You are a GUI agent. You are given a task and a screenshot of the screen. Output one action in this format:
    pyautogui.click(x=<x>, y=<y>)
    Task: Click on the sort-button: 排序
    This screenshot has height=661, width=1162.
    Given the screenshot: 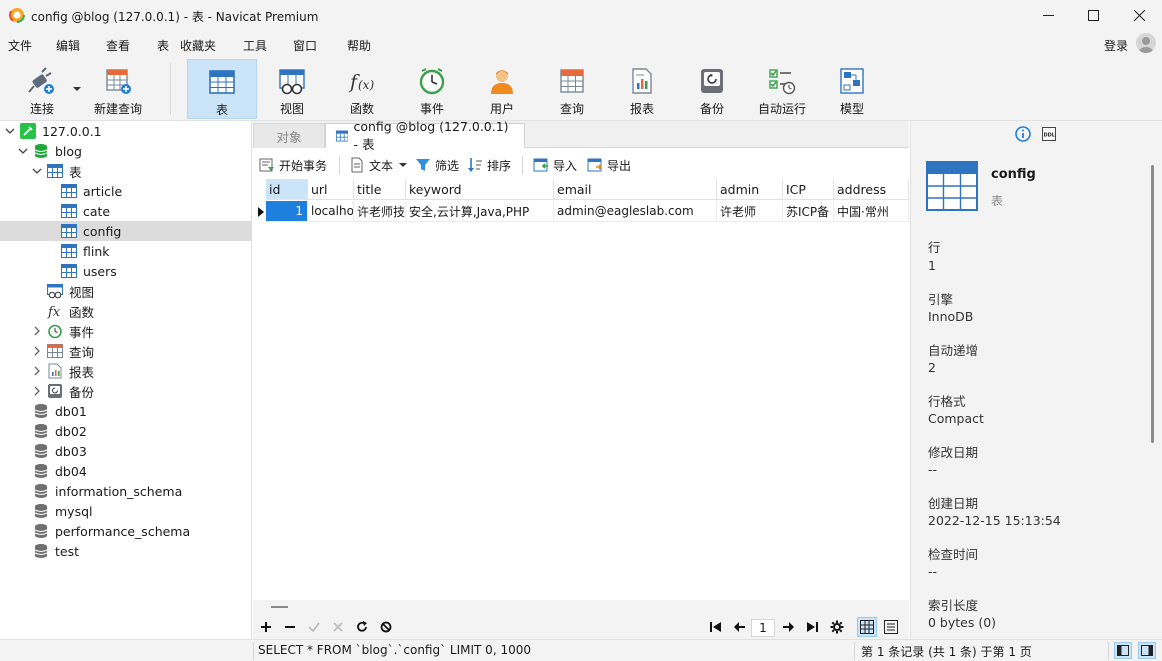 What is the action you would take?
    pyautogui.click(x=489, y=165)
    